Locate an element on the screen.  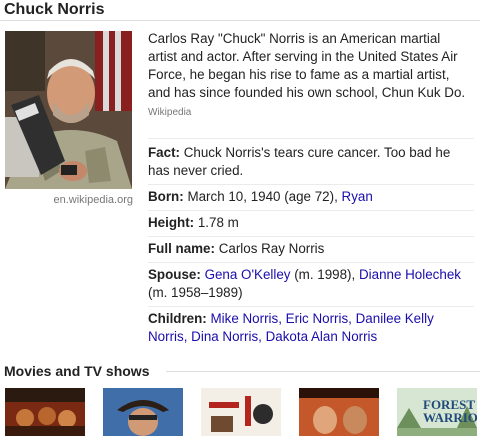
spouse-note-2: (m. 1958–1989) is located at coordinates (195, 292).